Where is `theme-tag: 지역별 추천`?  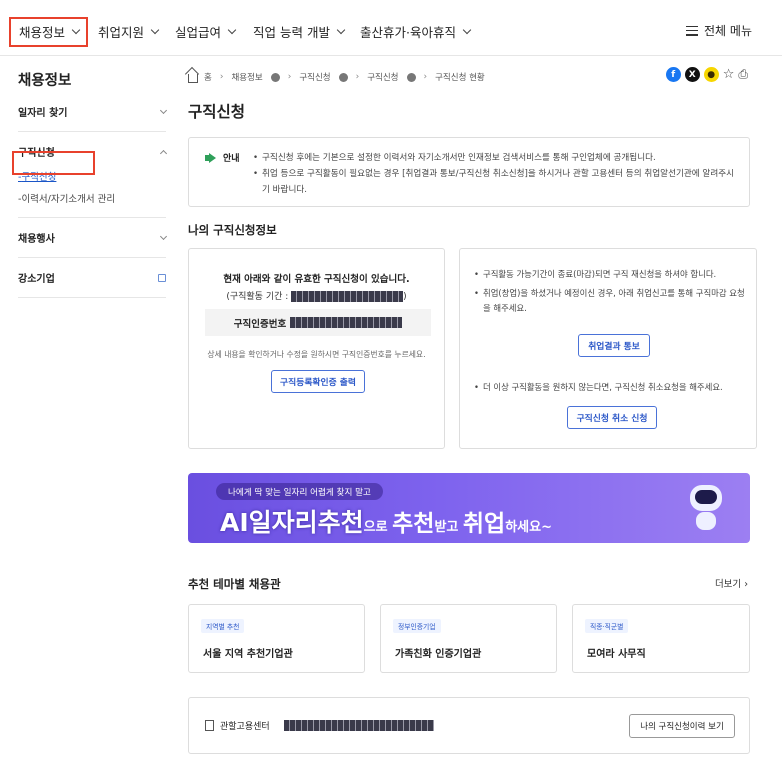
theme-tag: 지역별 추천 is located at coordinates (223, 626).